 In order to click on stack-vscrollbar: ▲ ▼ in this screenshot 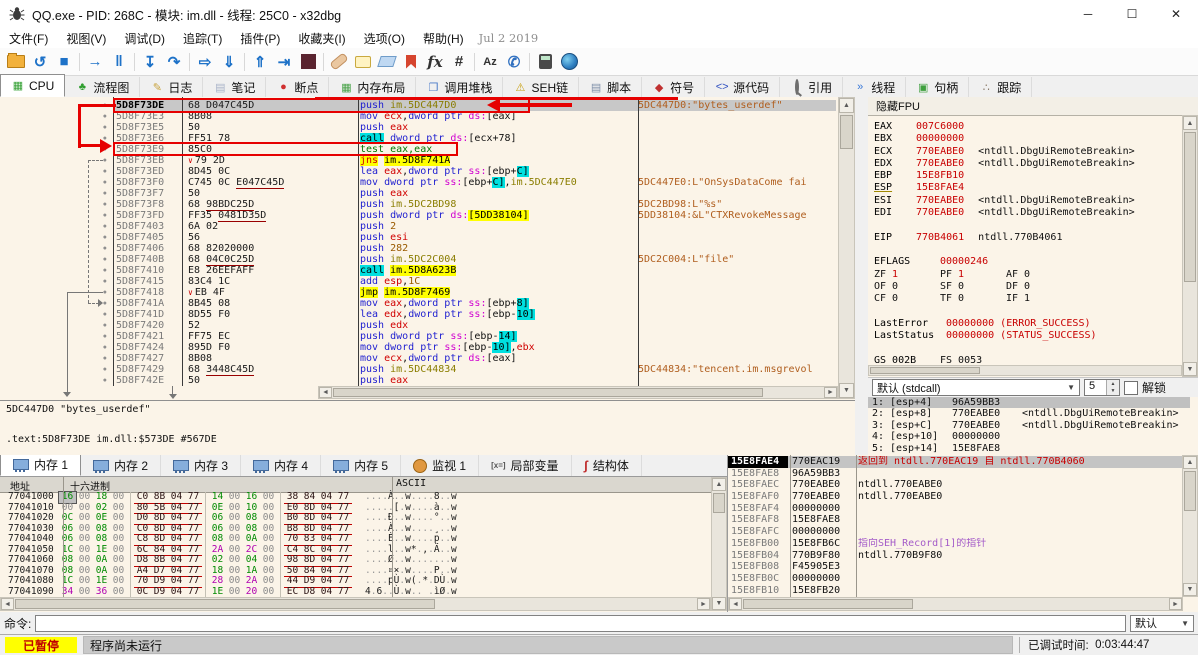, I will do `click(1190, 526)`.